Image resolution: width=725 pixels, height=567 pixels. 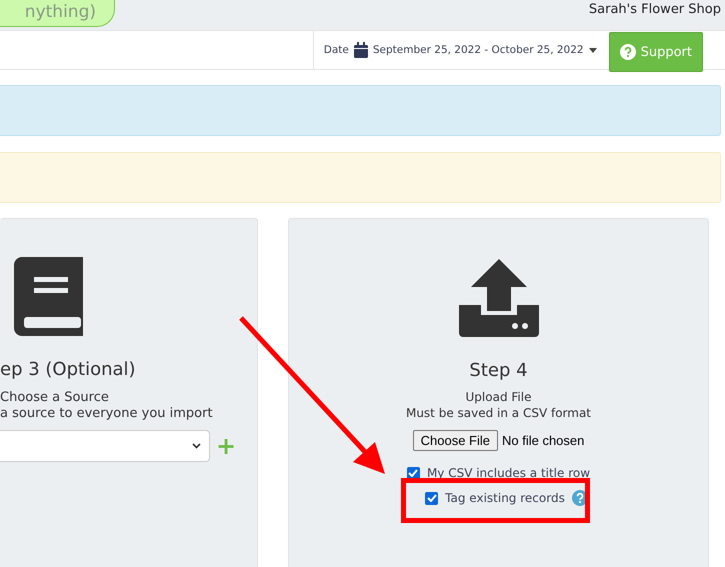 What do you see at coordinates (499, 397) in the screenshot?
I see `step-subtitle: Upload File` at bounding box center [499, 397].